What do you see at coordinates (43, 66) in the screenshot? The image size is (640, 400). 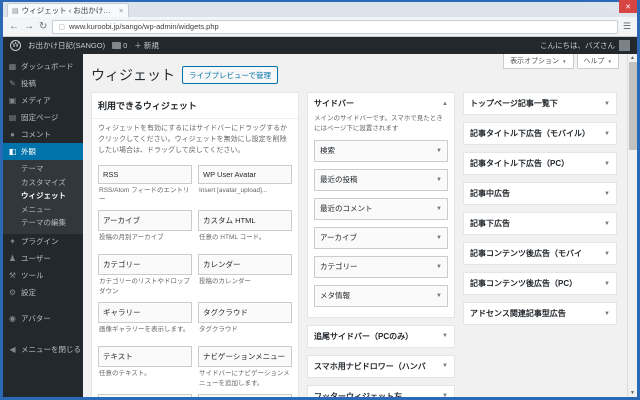 I see `sidebar-item-dashboard: ▦ ダッシュボード` at bounding box center [43, 66].